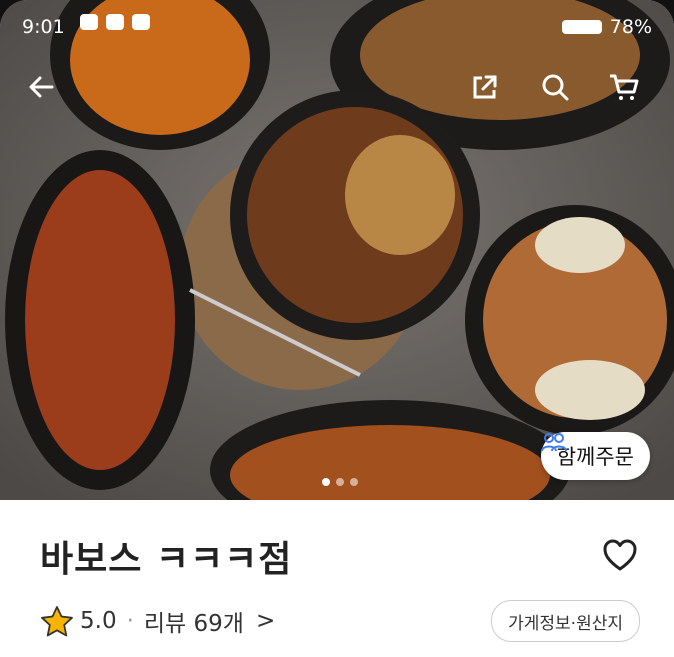 The height and width of the screenshot is (657, 674). Describe the element at coordinates (624, 87) in the screenshot. I see `cart-icon` at that location.